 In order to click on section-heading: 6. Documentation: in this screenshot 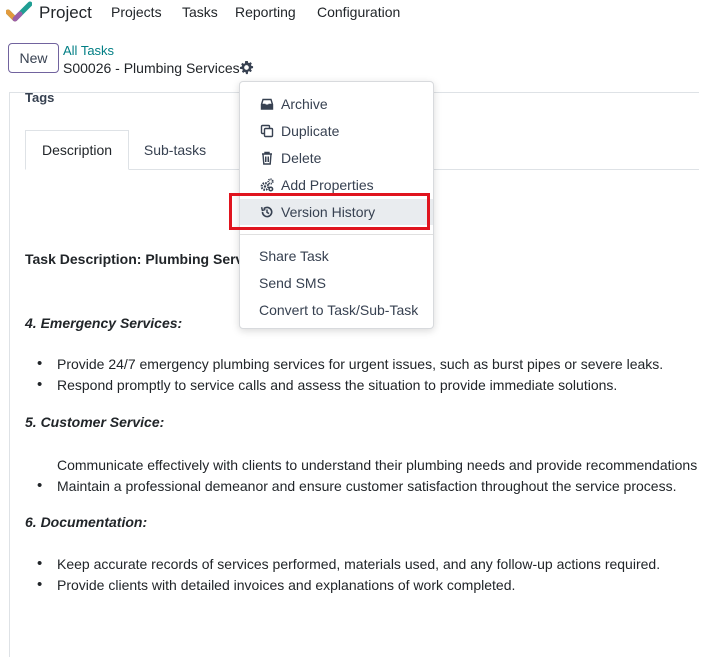, I will do `click(86, 522)`.